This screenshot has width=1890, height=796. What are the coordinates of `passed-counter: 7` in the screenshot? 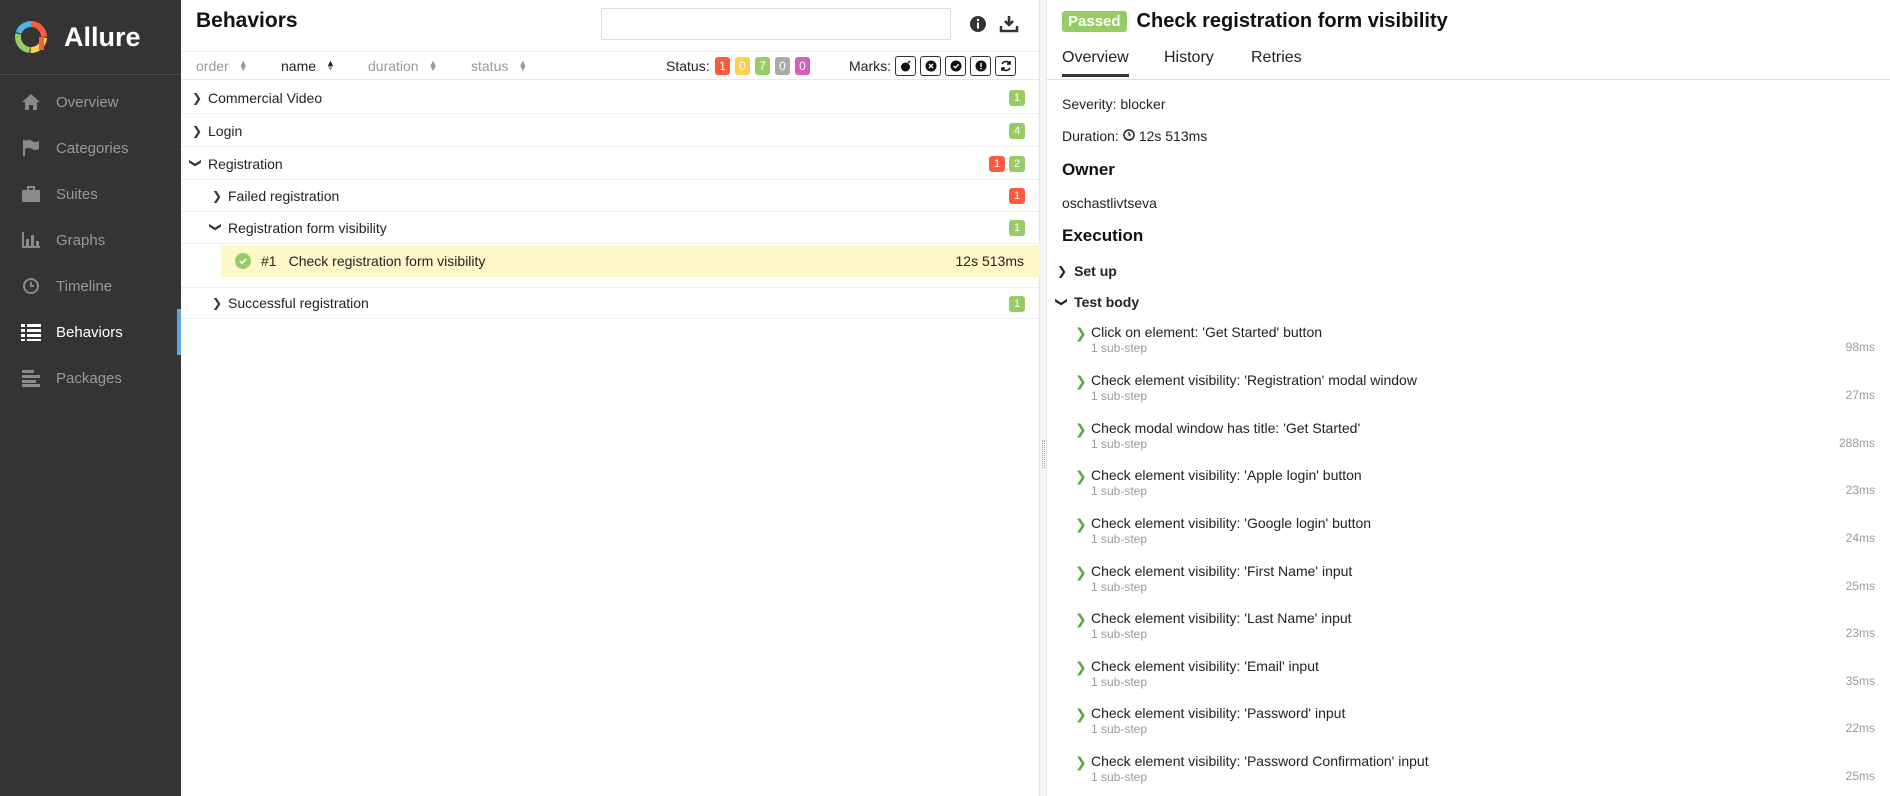 It's located at (762, 66).